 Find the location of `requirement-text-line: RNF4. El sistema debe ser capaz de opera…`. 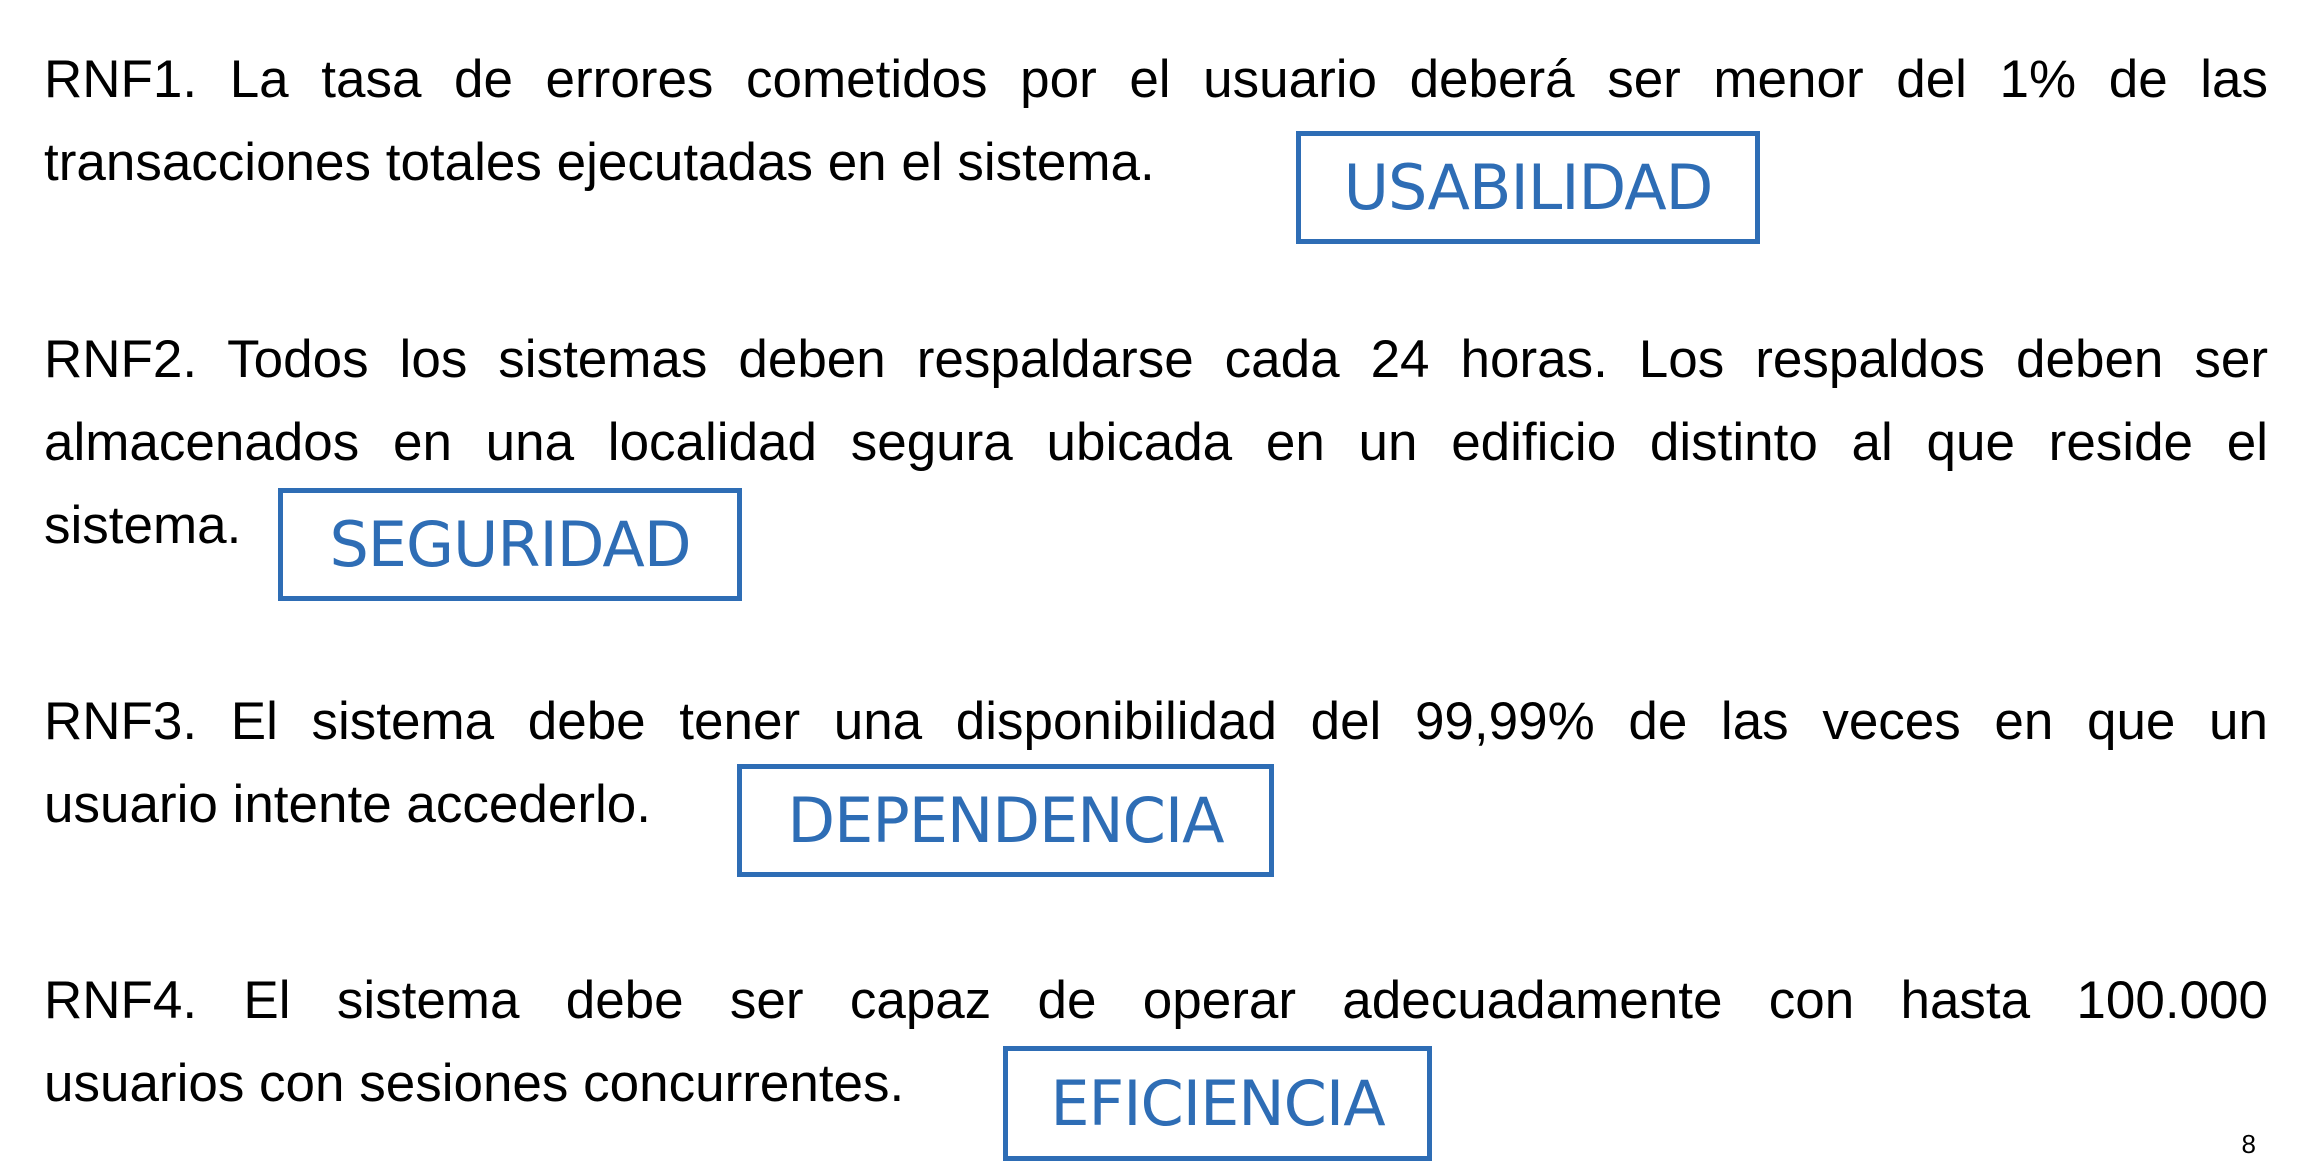

requirement-text-line: RNF4. El sistema debe ser capaz de opera… is located at coordinates (1156, 1000).